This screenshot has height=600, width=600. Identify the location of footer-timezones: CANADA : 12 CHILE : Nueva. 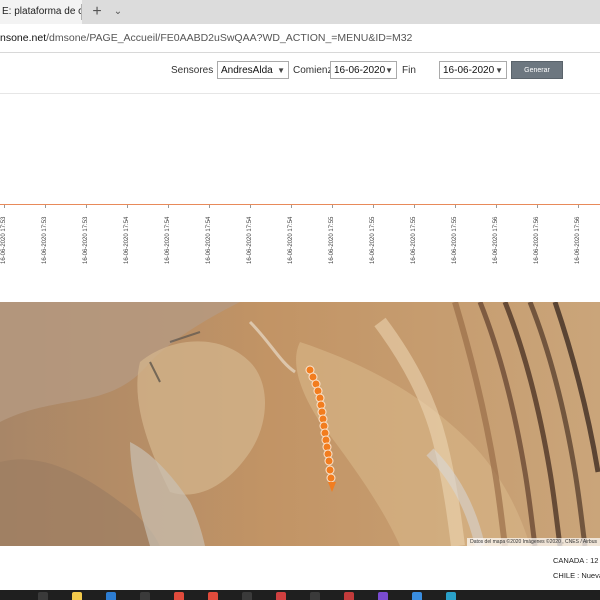
(300, 568).